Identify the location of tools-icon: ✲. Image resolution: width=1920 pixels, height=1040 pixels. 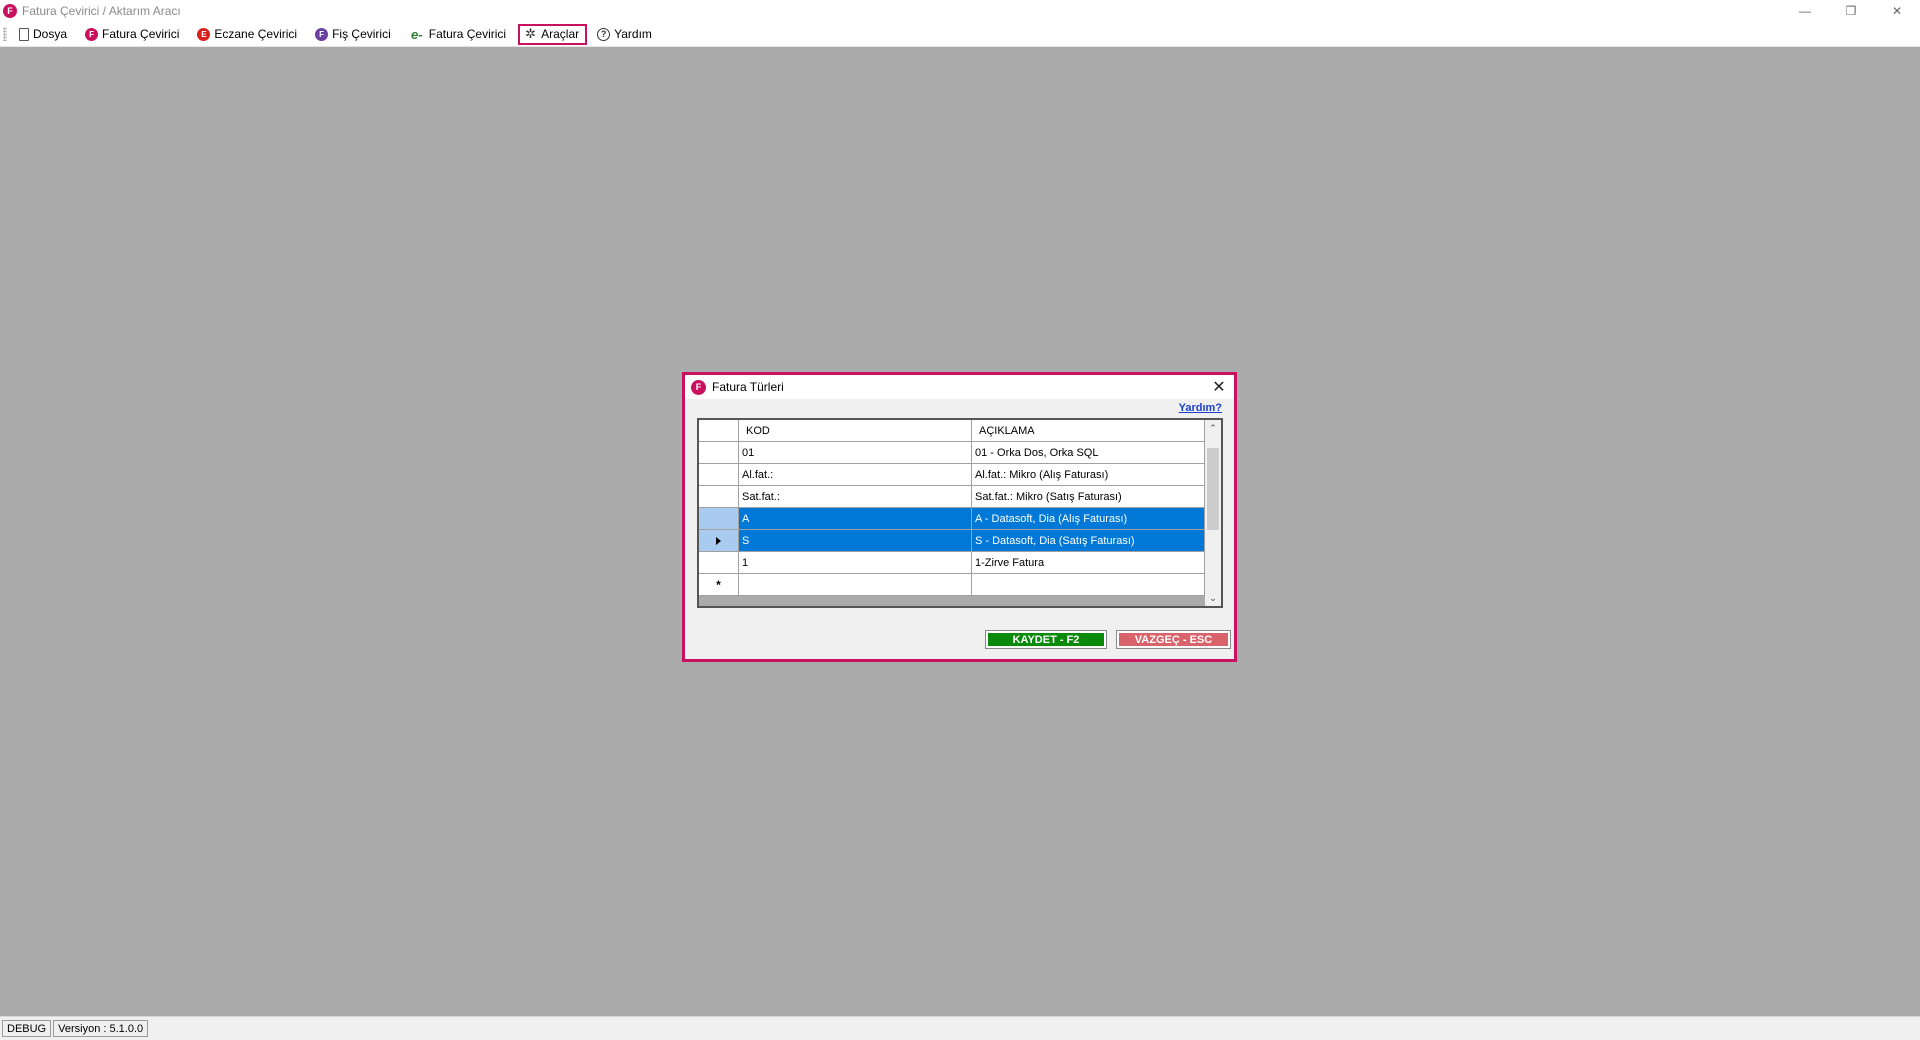
(531, 33).